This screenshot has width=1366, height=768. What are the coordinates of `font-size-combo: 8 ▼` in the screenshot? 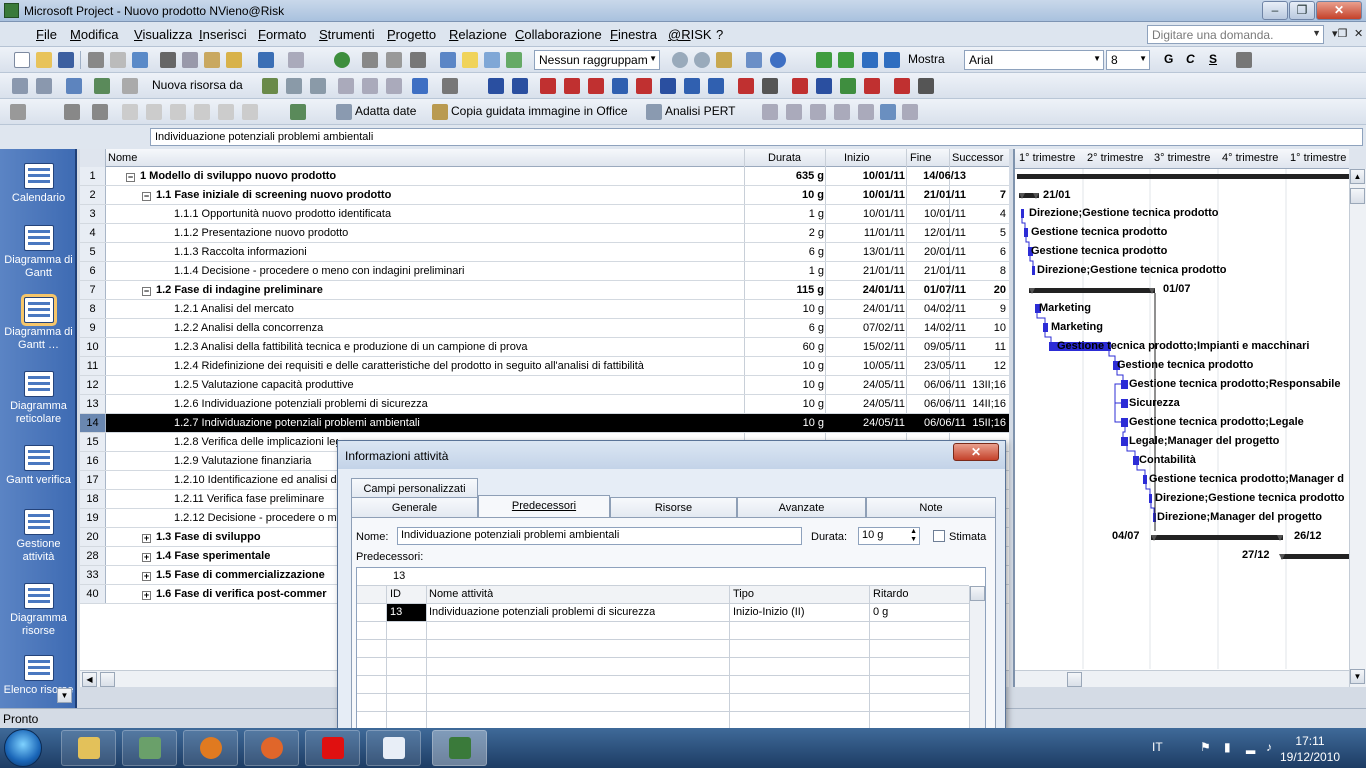 It's located at (1128, 60).